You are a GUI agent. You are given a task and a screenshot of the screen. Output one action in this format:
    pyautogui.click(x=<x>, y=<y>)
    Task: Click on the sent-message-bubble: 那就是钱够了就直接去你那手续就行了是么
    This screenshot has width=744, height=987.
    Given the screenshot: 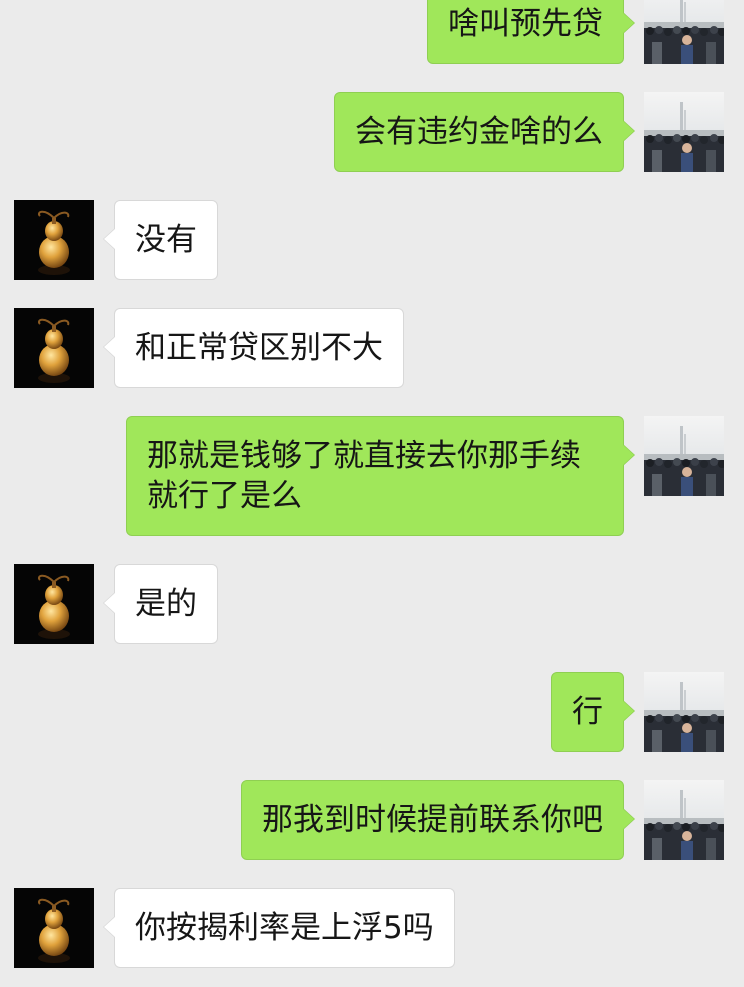 What is the action you would take?
    pyautogui.click(x=380, y=476)
    